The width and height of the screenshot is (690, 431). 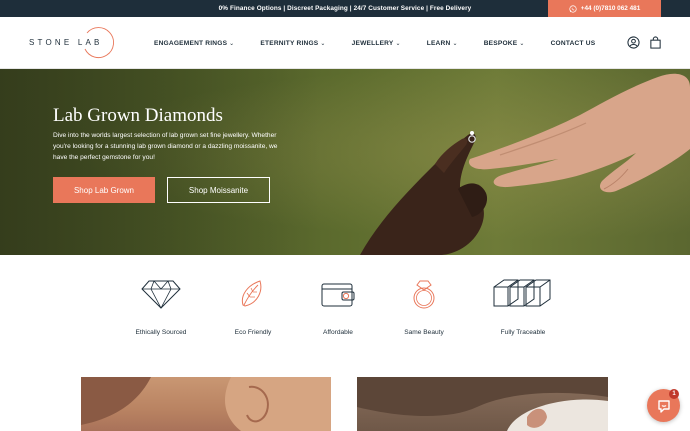 I want to click on nav-contact-us: CONTACT US, so click(x=573, y=43).